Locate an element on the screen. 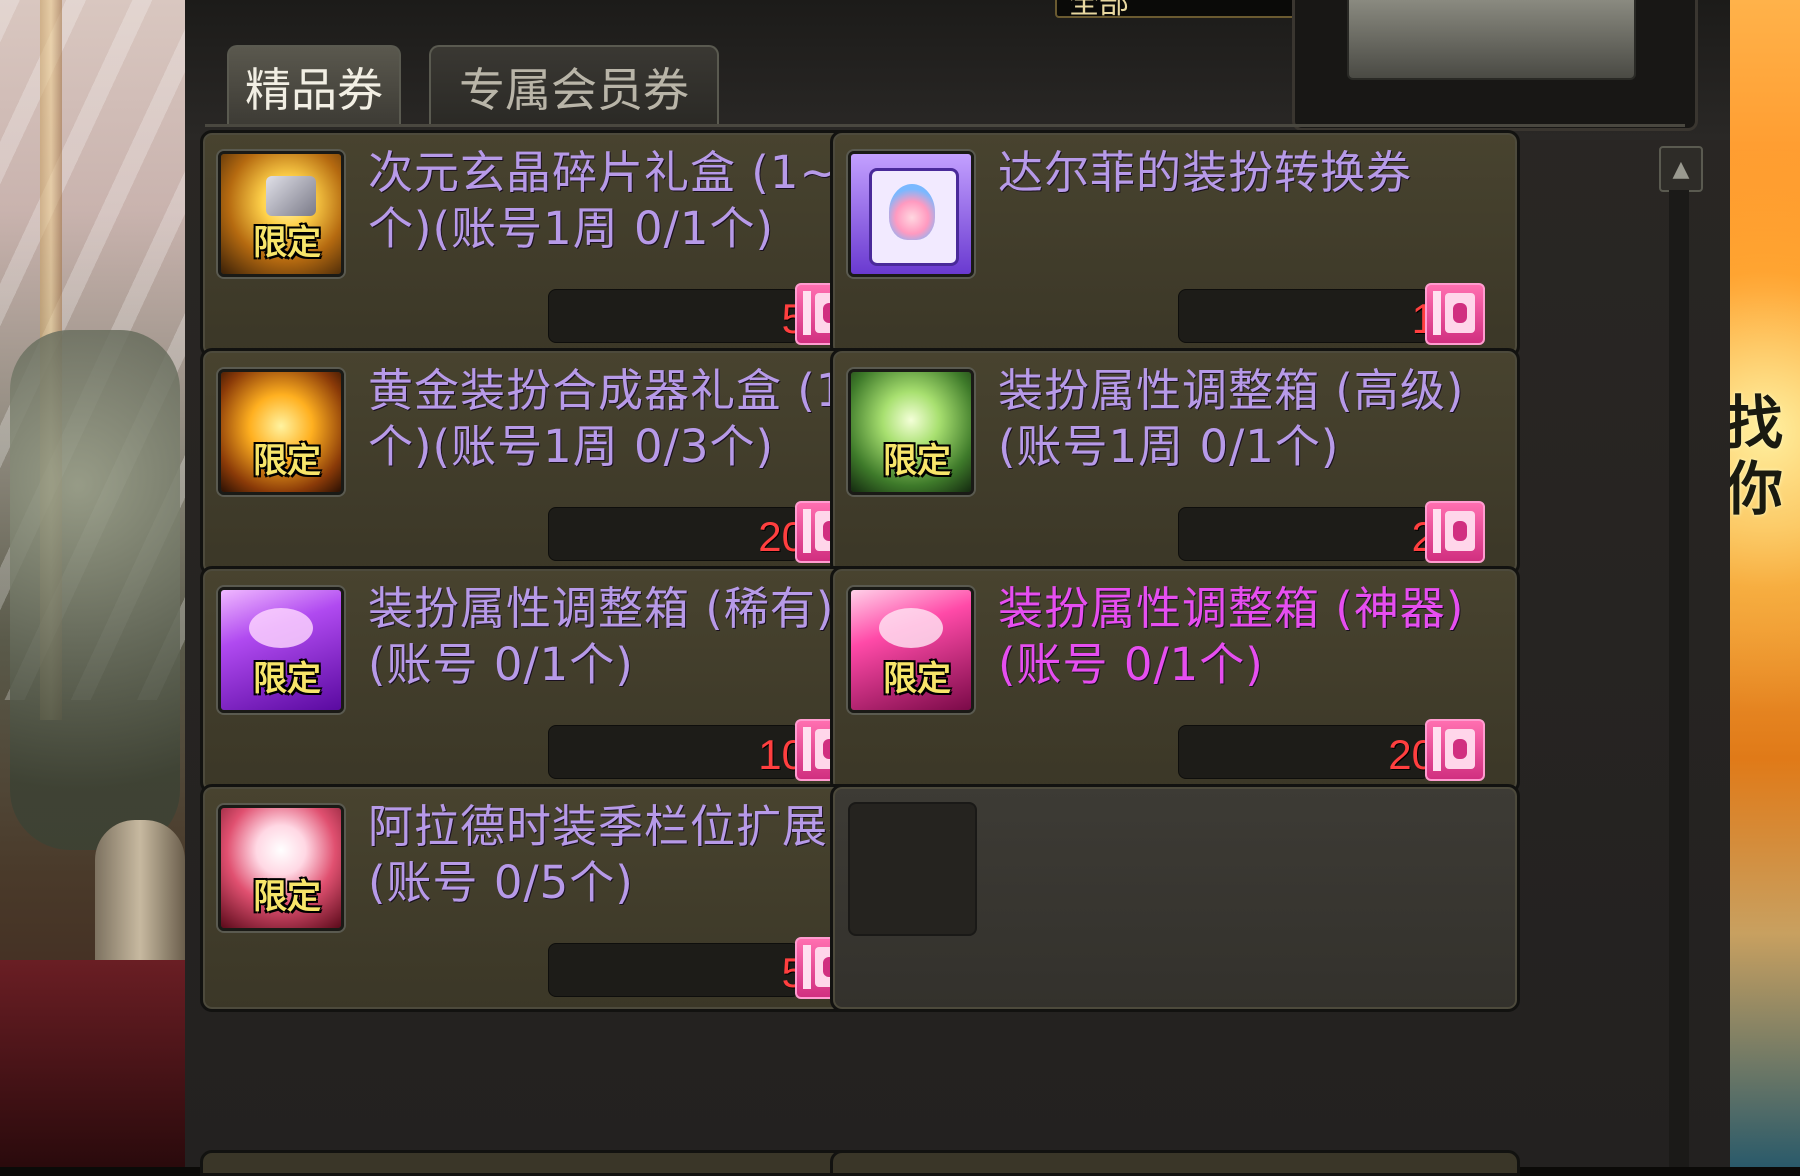  shop-item-card: 达尔菲的装扮转换券 1 is located at coordinates (1175, 244).